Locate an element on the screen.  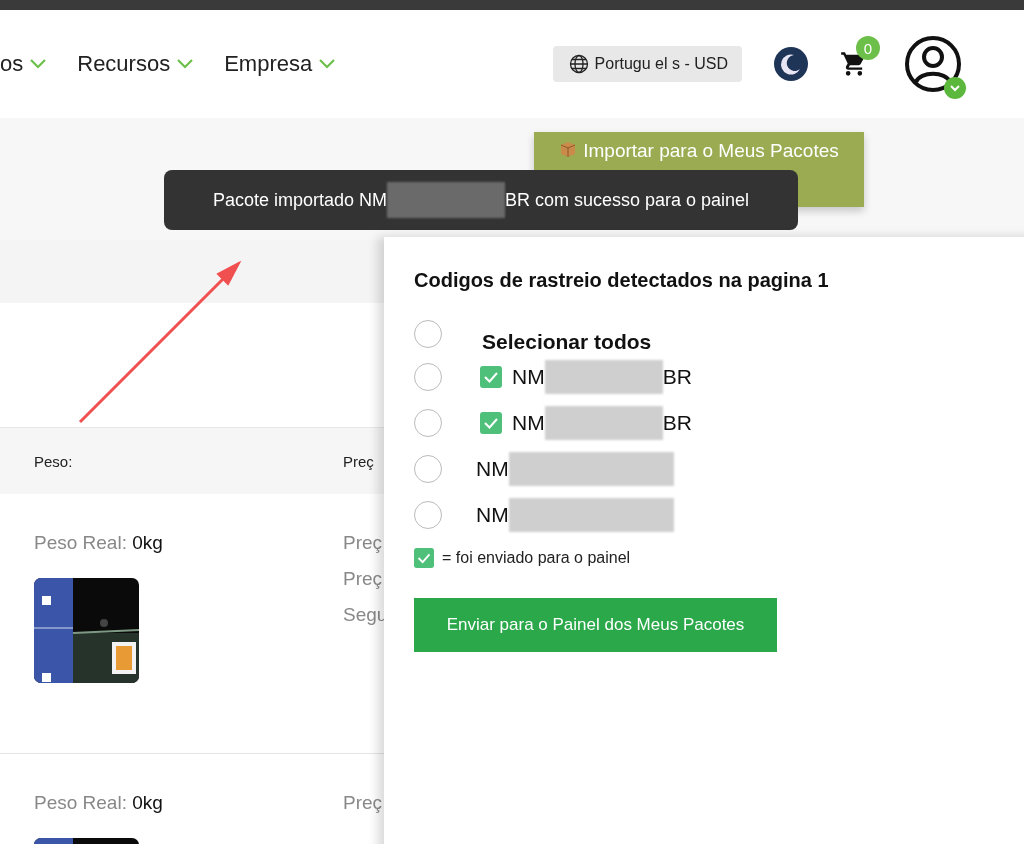
nav-link: Empresa is located at coordinates (280, 64).